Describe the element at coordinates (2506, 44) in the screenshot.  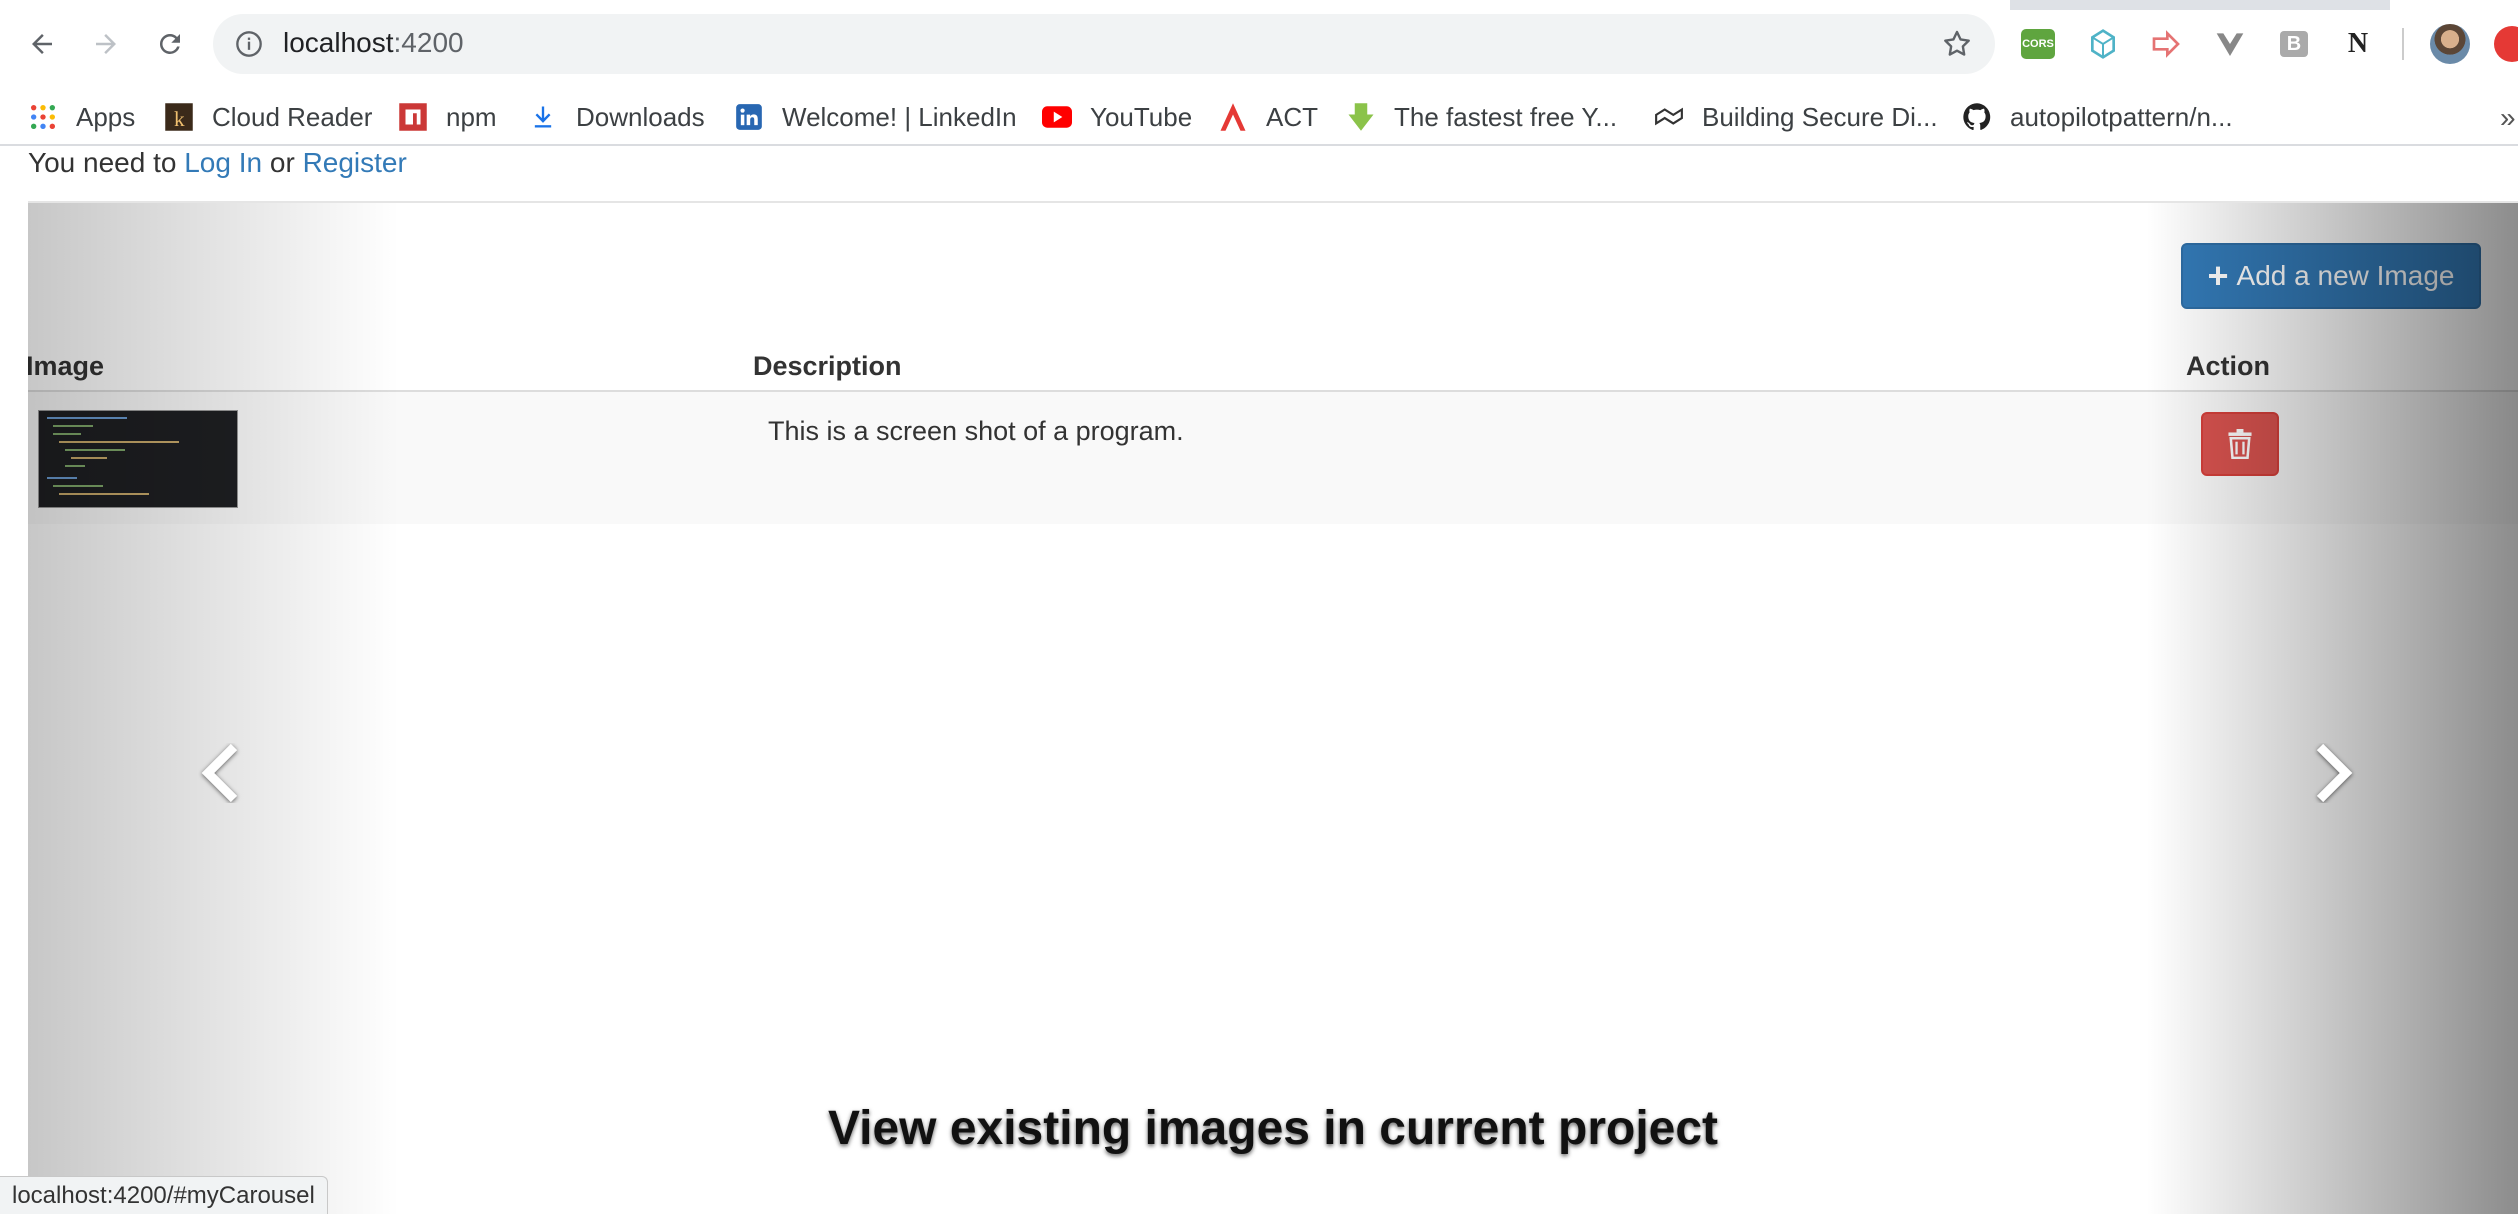
I see `red-extension-icon` at that location.